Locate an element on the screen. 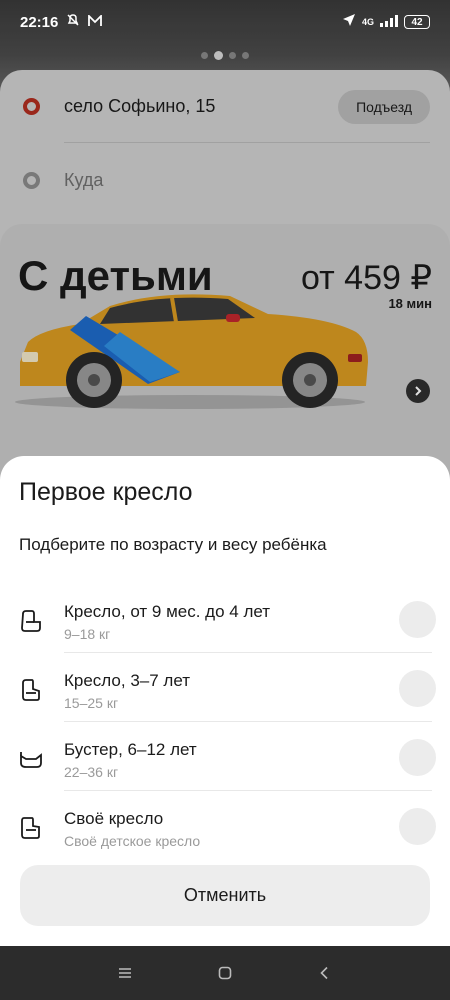 The height and width of the screenshot is (1000, 450). system-nav-bar is located at coordinates (225, 973).